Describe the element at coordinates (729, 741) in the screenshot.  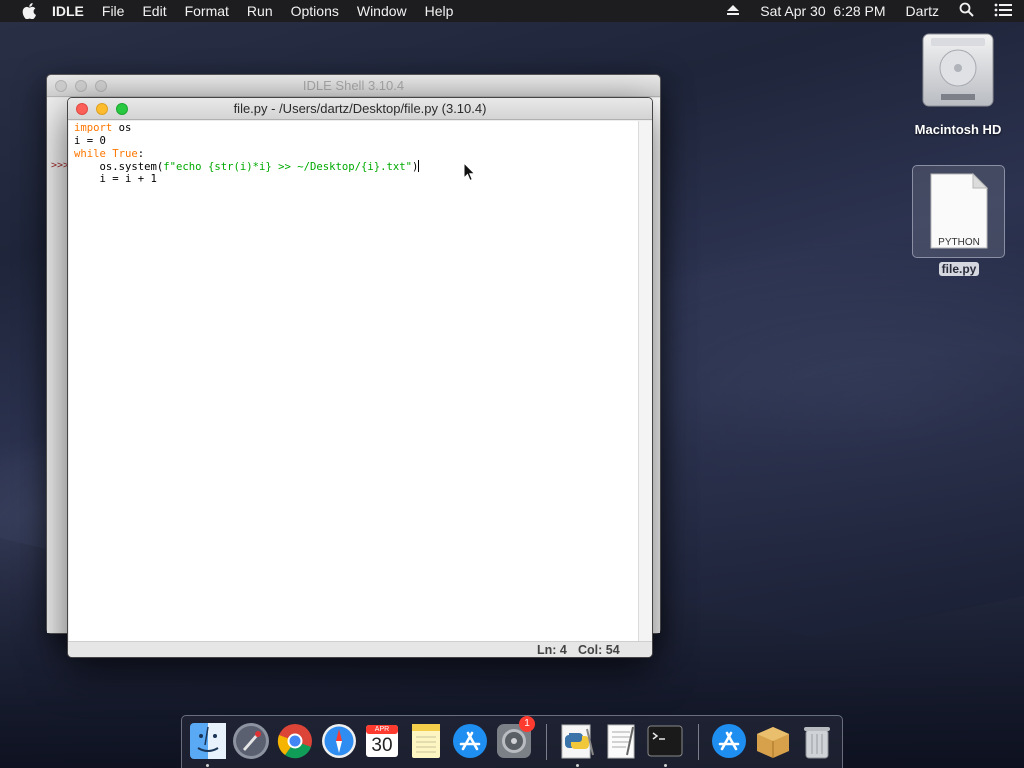
I see `app-store-downloads-icon` at that location.